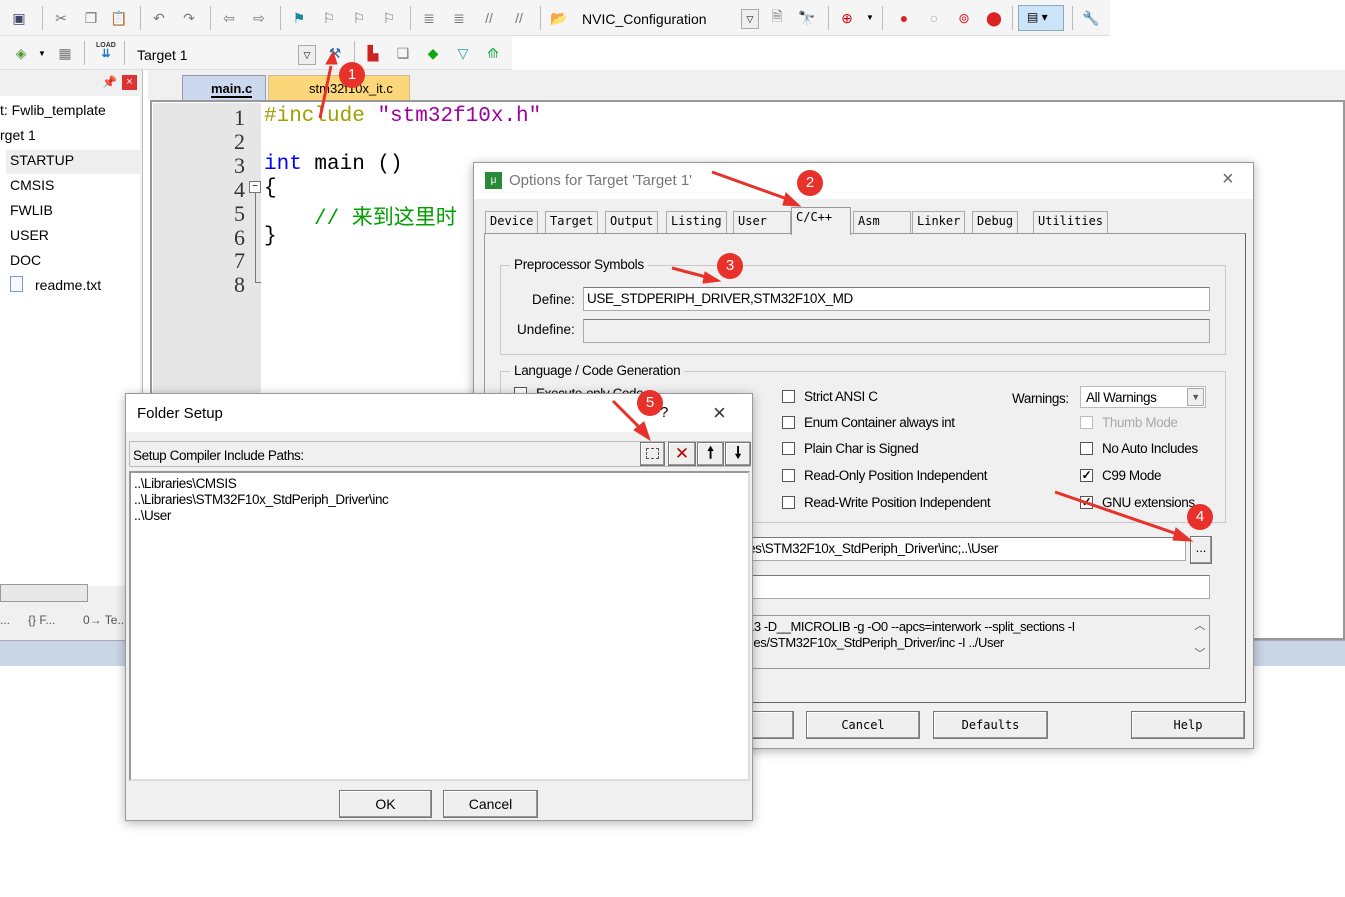  I want to click on annotation-badge-2: 2, so click(810, 183).